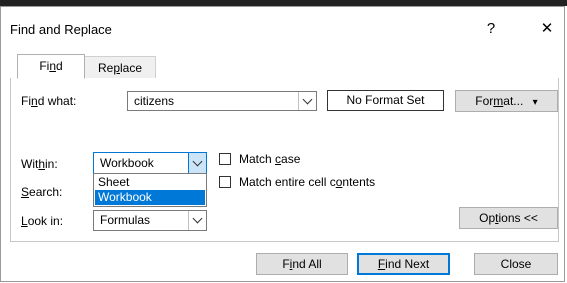  What do you see at coordinates (257, 159) in the screenshot?
I see `match-case-label-a: Match` at bounding box center [257, 159].